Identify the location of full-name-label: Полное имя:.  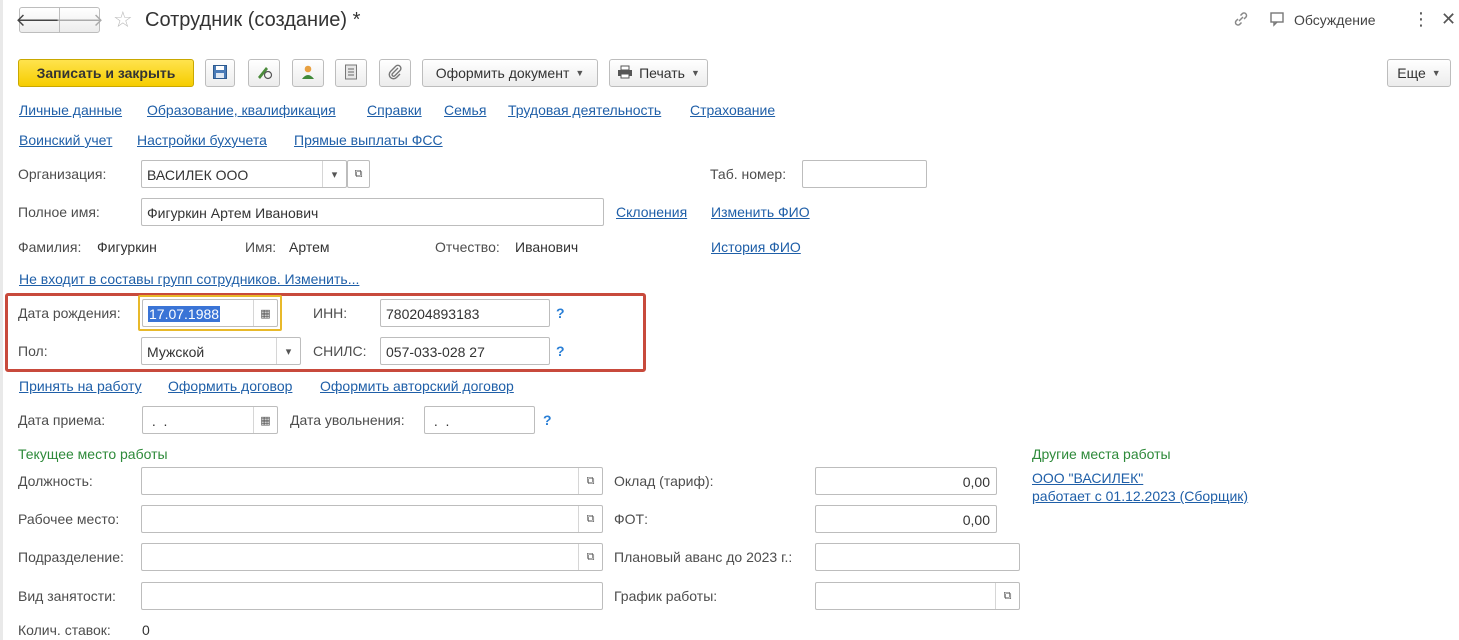
(59, 212).